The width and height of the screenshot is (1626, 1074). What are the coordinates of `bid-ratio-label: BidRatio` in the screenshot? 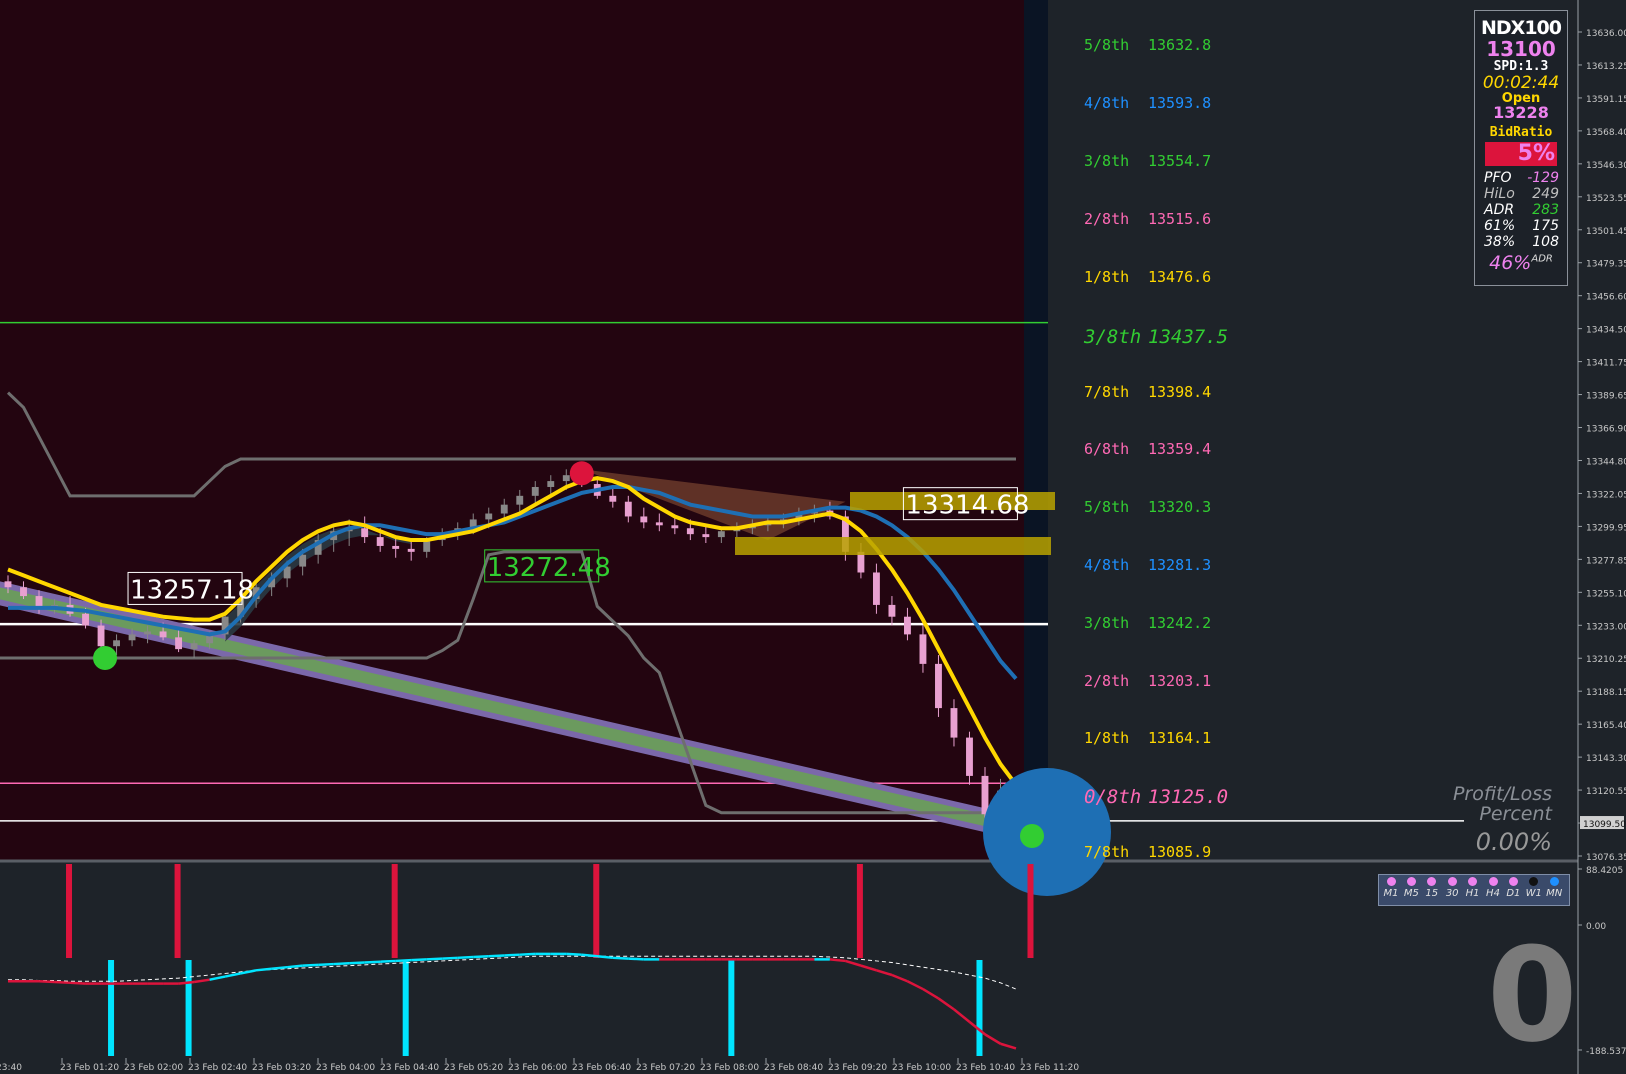 It's located at (1521, 132).